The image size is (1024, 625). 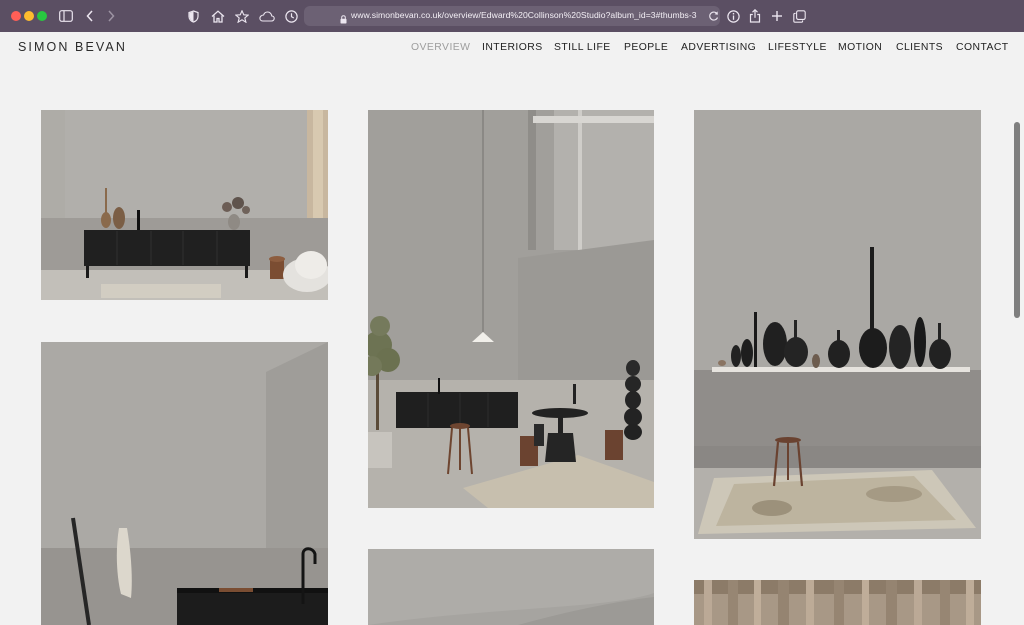 I want to click on nav-people: PEOPLE, so click(x=646, y=47).